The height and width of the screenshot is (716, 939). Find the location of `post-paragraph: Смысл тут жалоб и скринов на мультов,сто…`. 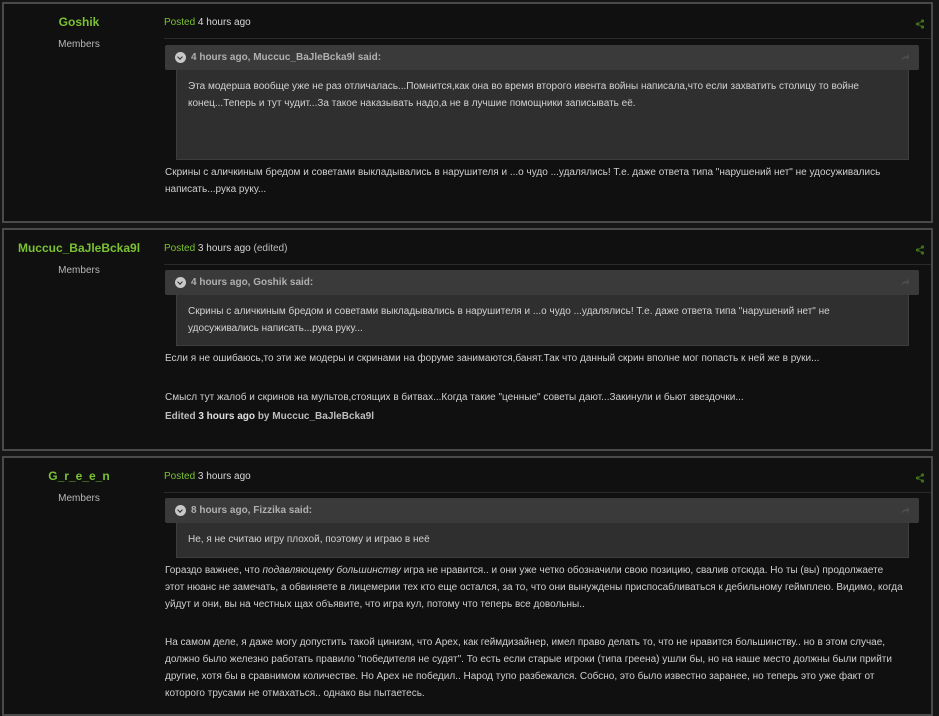

post-paragraph: Смысл тут жалоб и скринов на мультов,сто… is located at coordinates (454, 397).